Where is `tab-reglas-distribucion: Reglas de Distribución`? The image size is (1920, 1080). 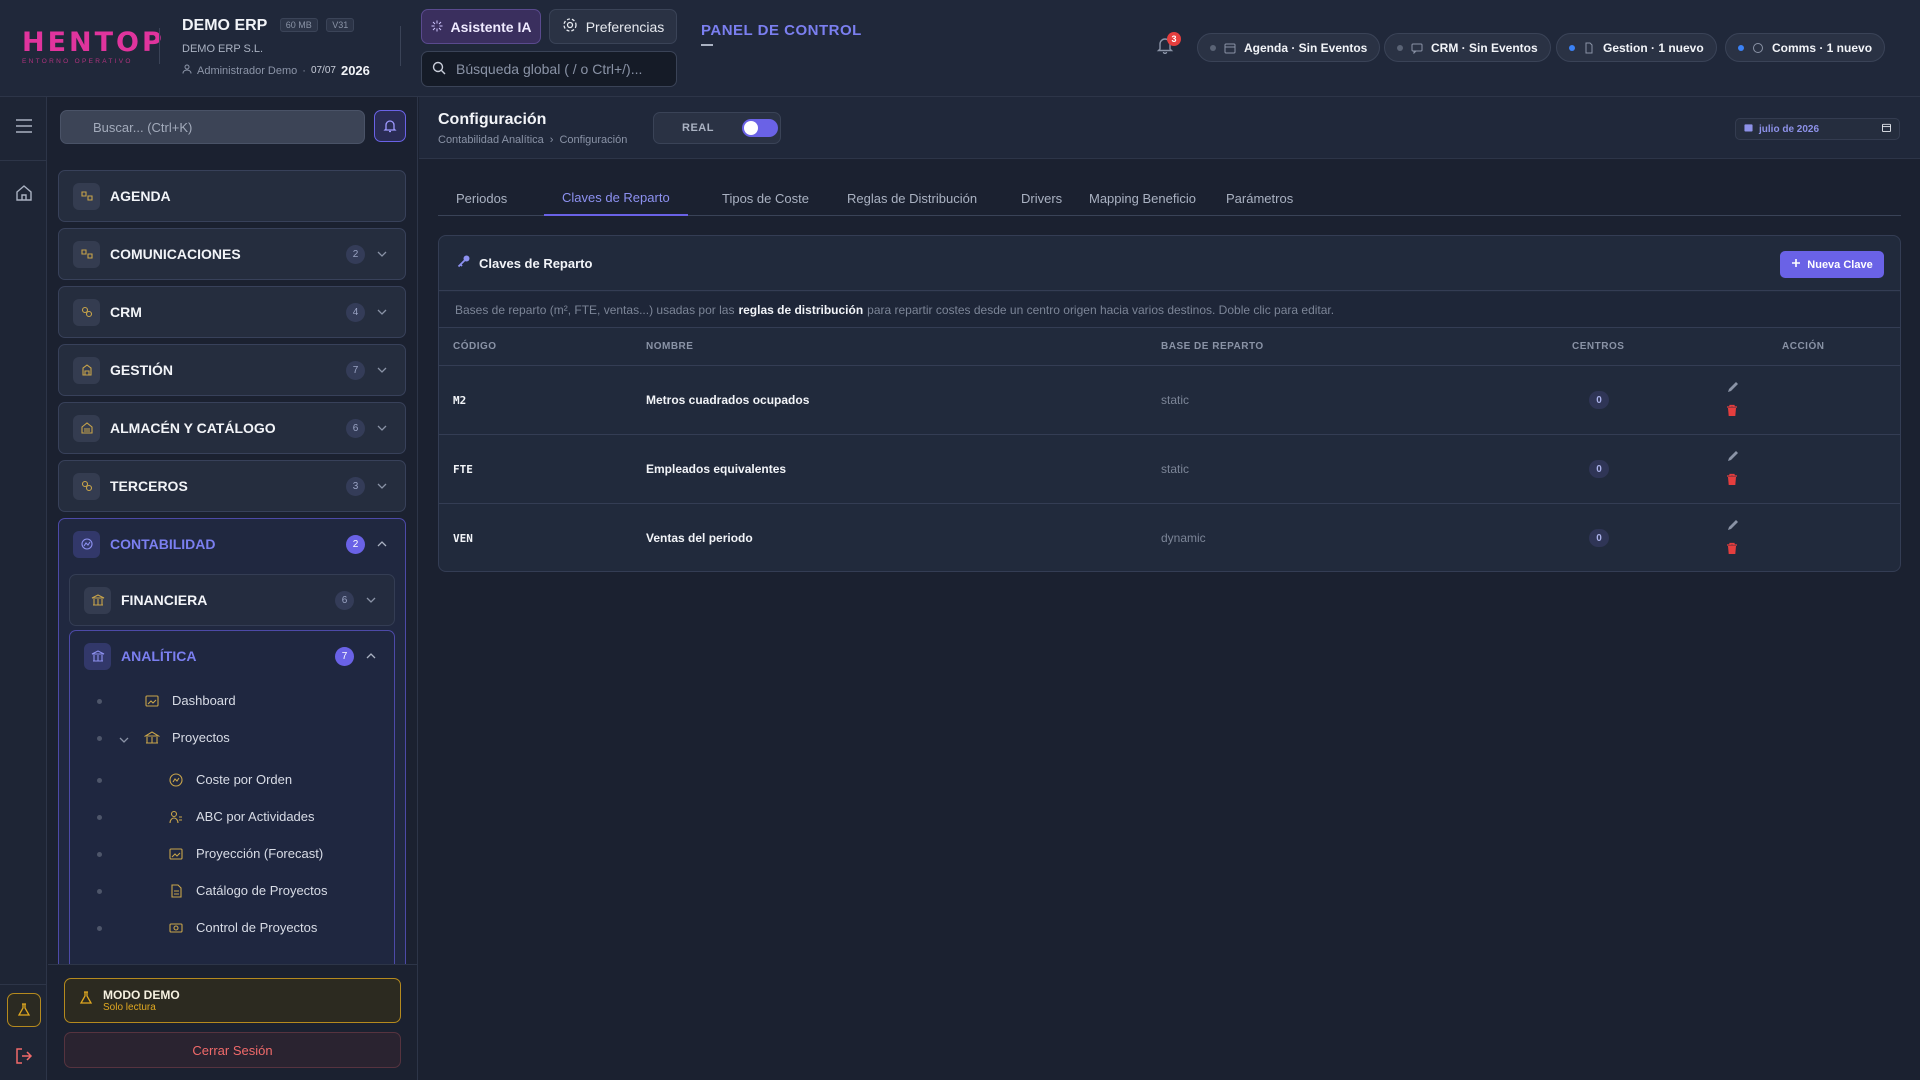
tab-reglas-distribucion: Reglas de Distribución is located at coordinates (912, 198).